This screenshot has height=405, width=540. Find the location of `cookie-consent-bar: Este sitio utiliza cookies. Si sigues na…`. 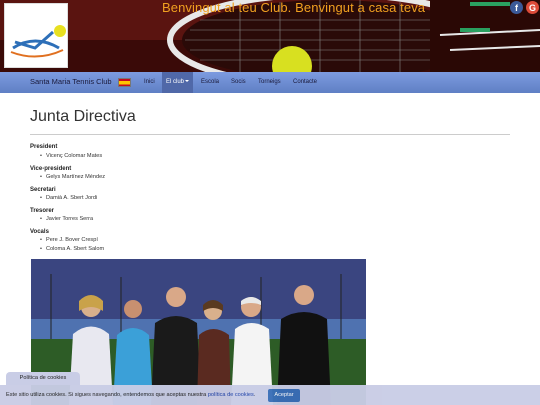

cookie-consent-bar: Este sitio utiliza cookies. Si sigues na… is located at coordinates (270, 395).